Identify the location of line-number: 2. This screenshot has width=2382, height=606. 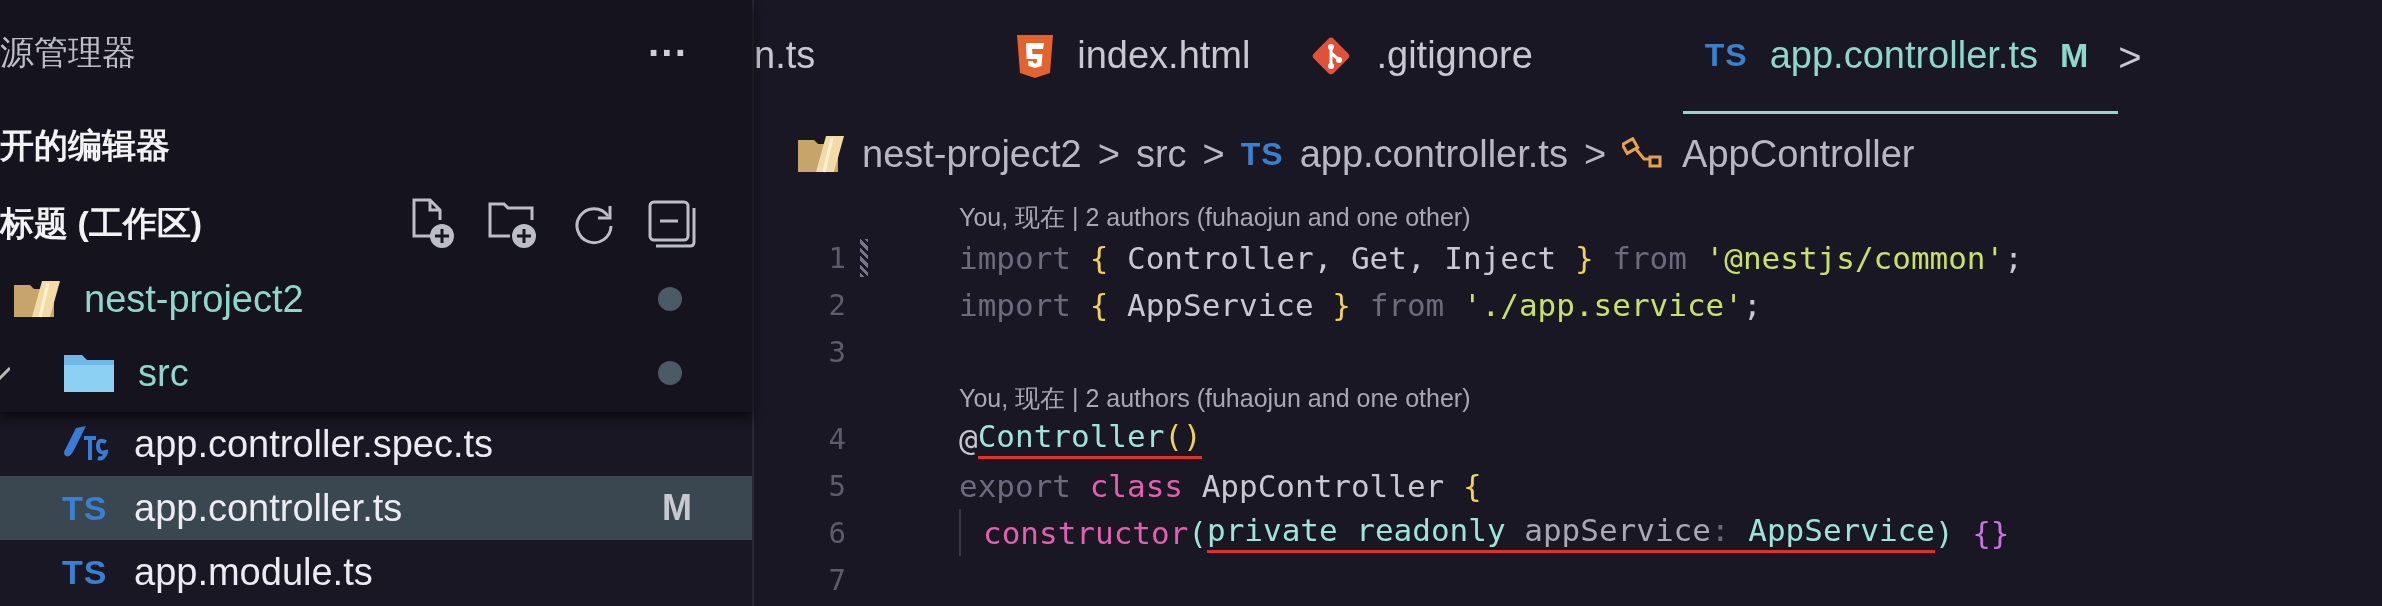
(836, 304).